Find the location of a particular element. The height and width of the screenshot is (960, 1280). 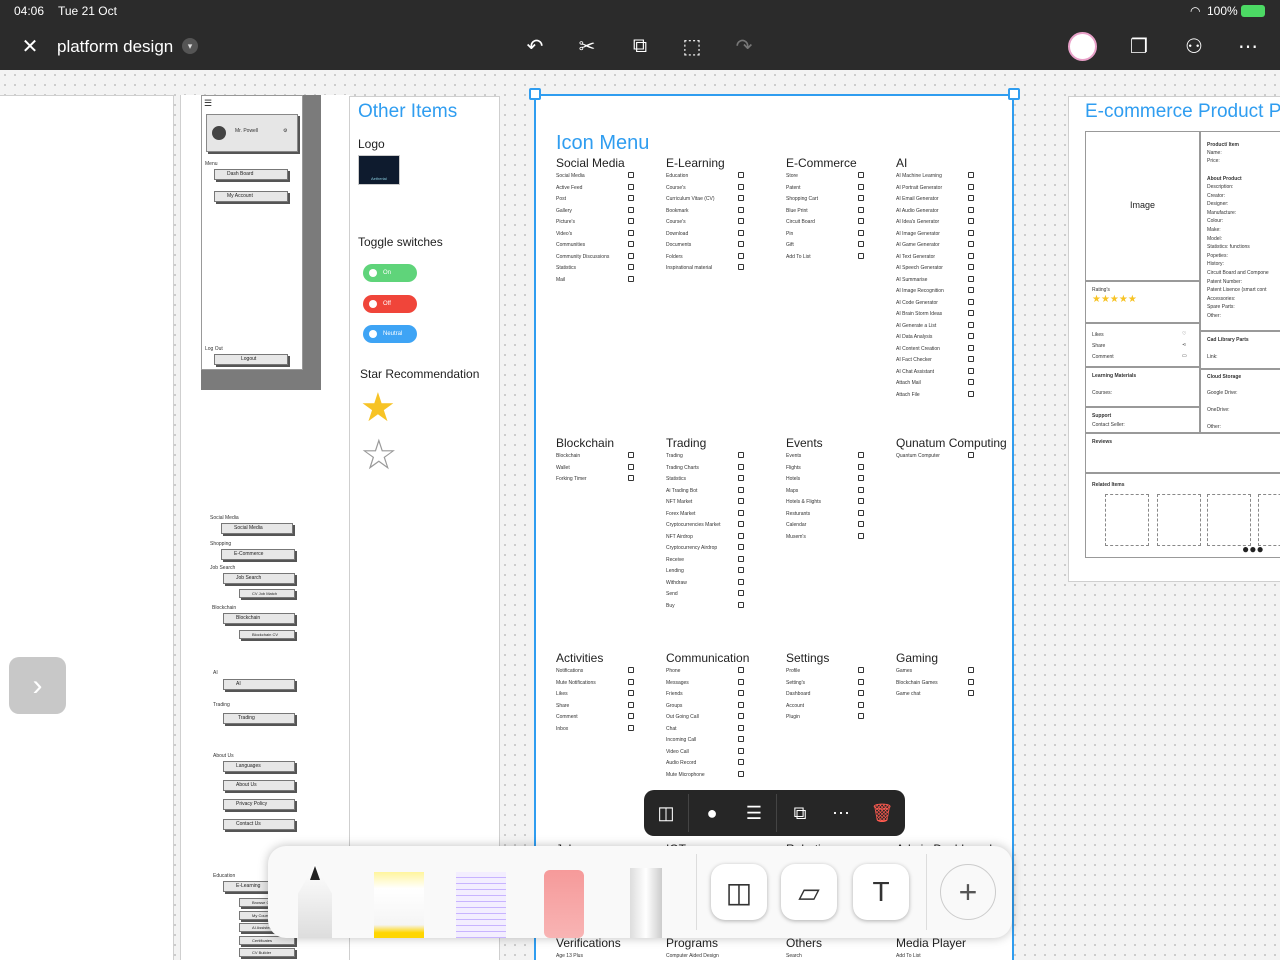

menu-item: Video's is located at coordinates (564, 234).